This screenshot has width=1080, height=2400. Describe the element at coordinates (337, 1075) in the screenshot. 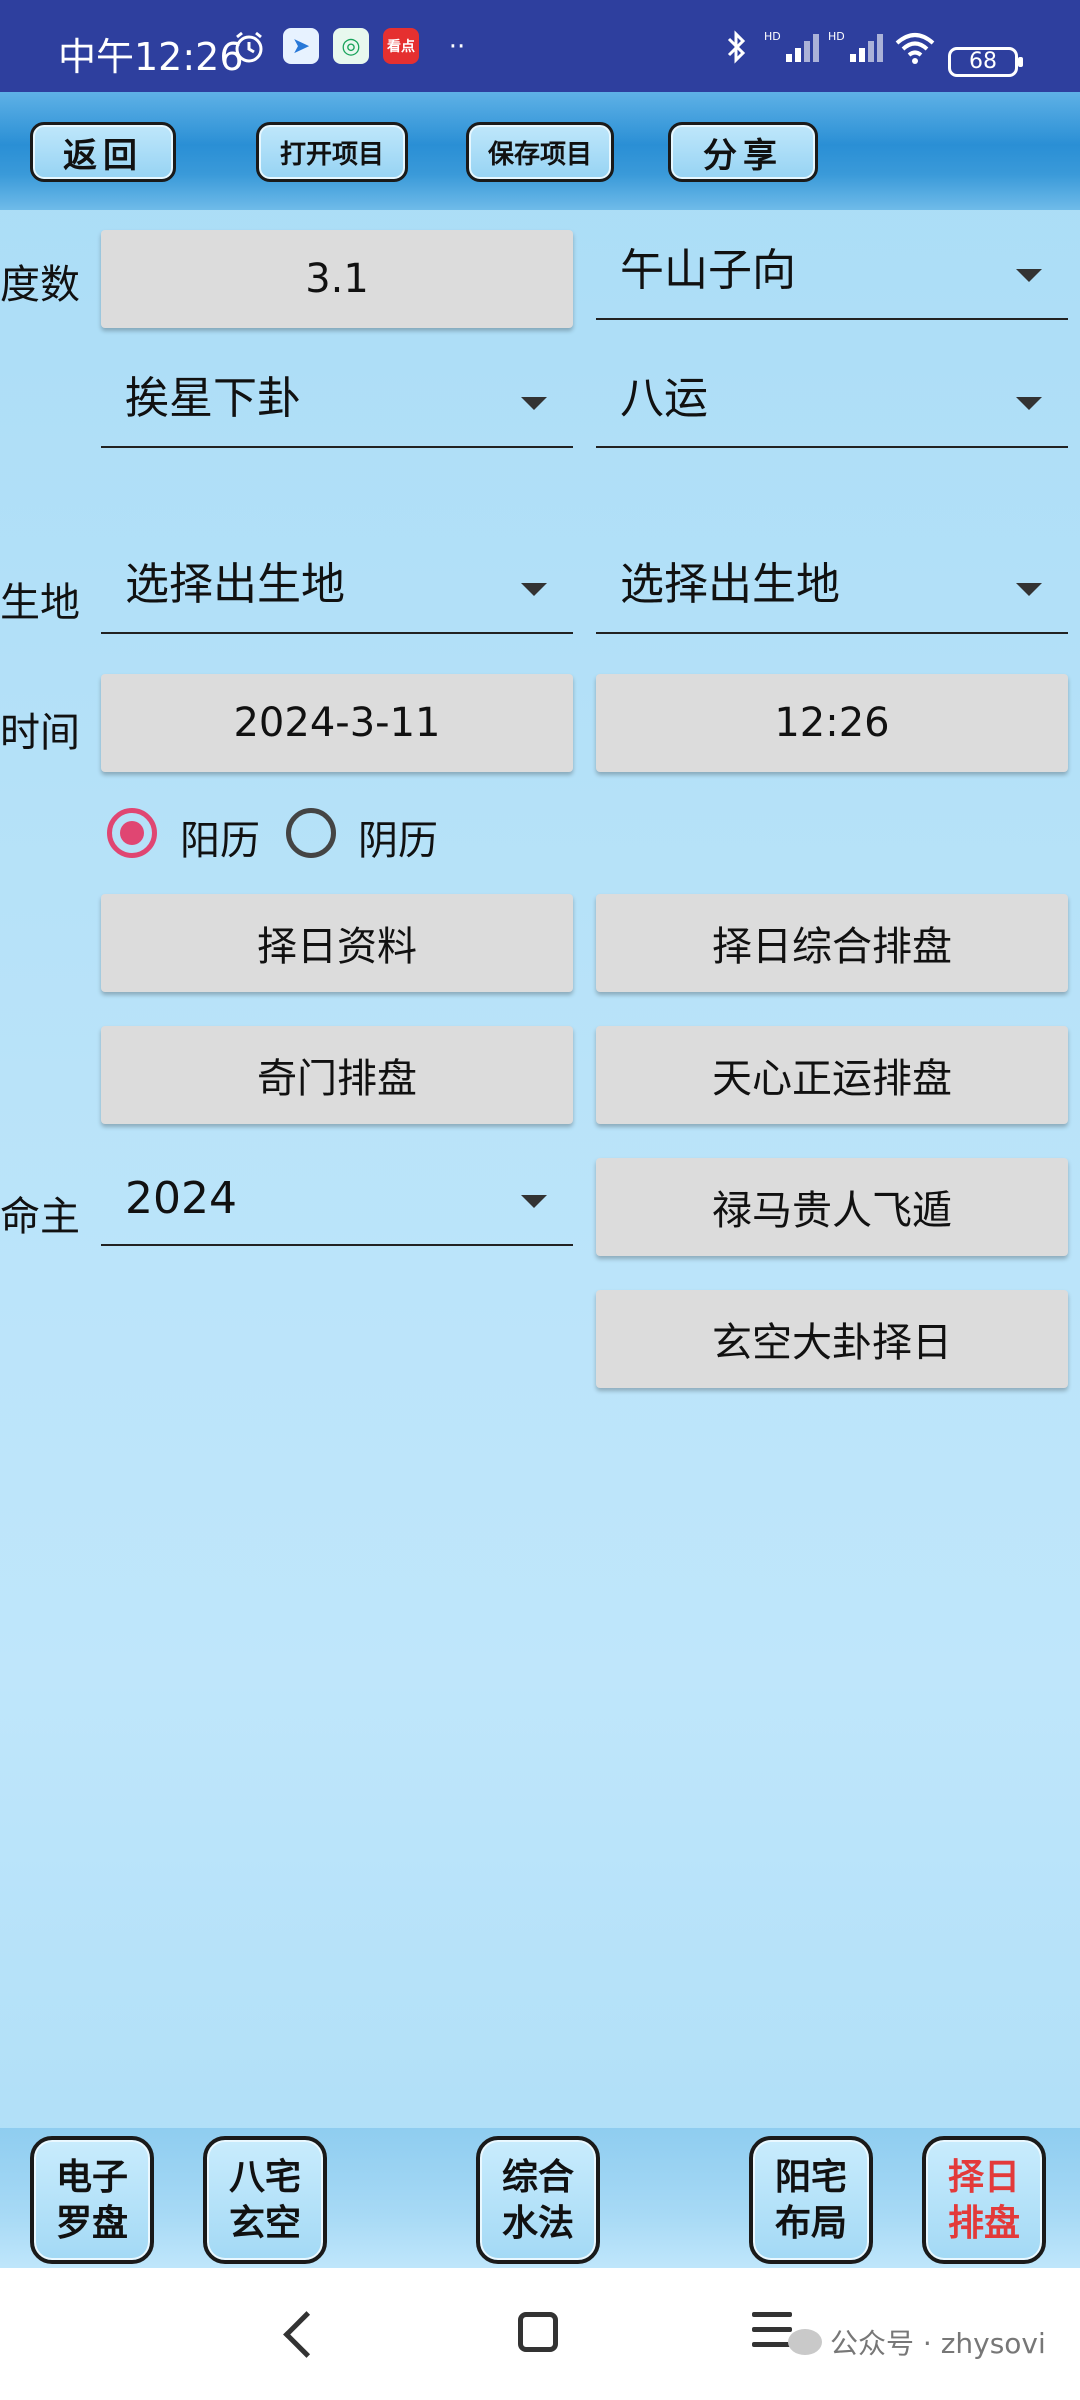

I see `qimen-chart-button: 奇门排盘` at that location.